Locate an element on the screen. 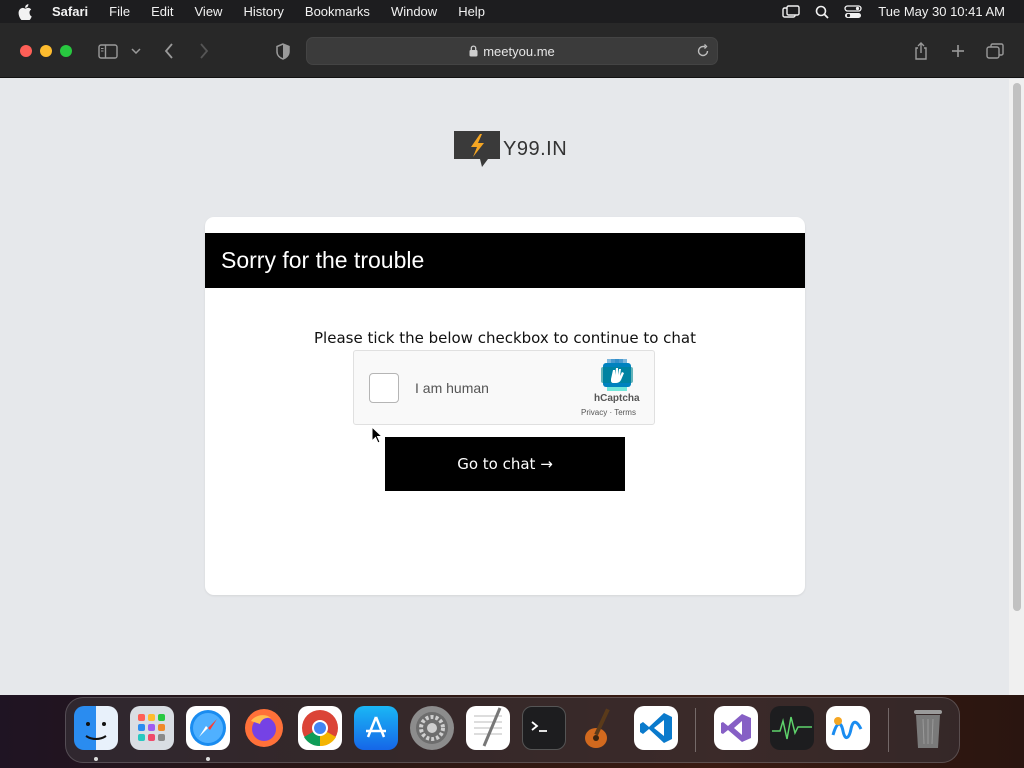 The height and width of the screenshot is (768, 1024). system-settings-icon is located at coordinates (432, 728).